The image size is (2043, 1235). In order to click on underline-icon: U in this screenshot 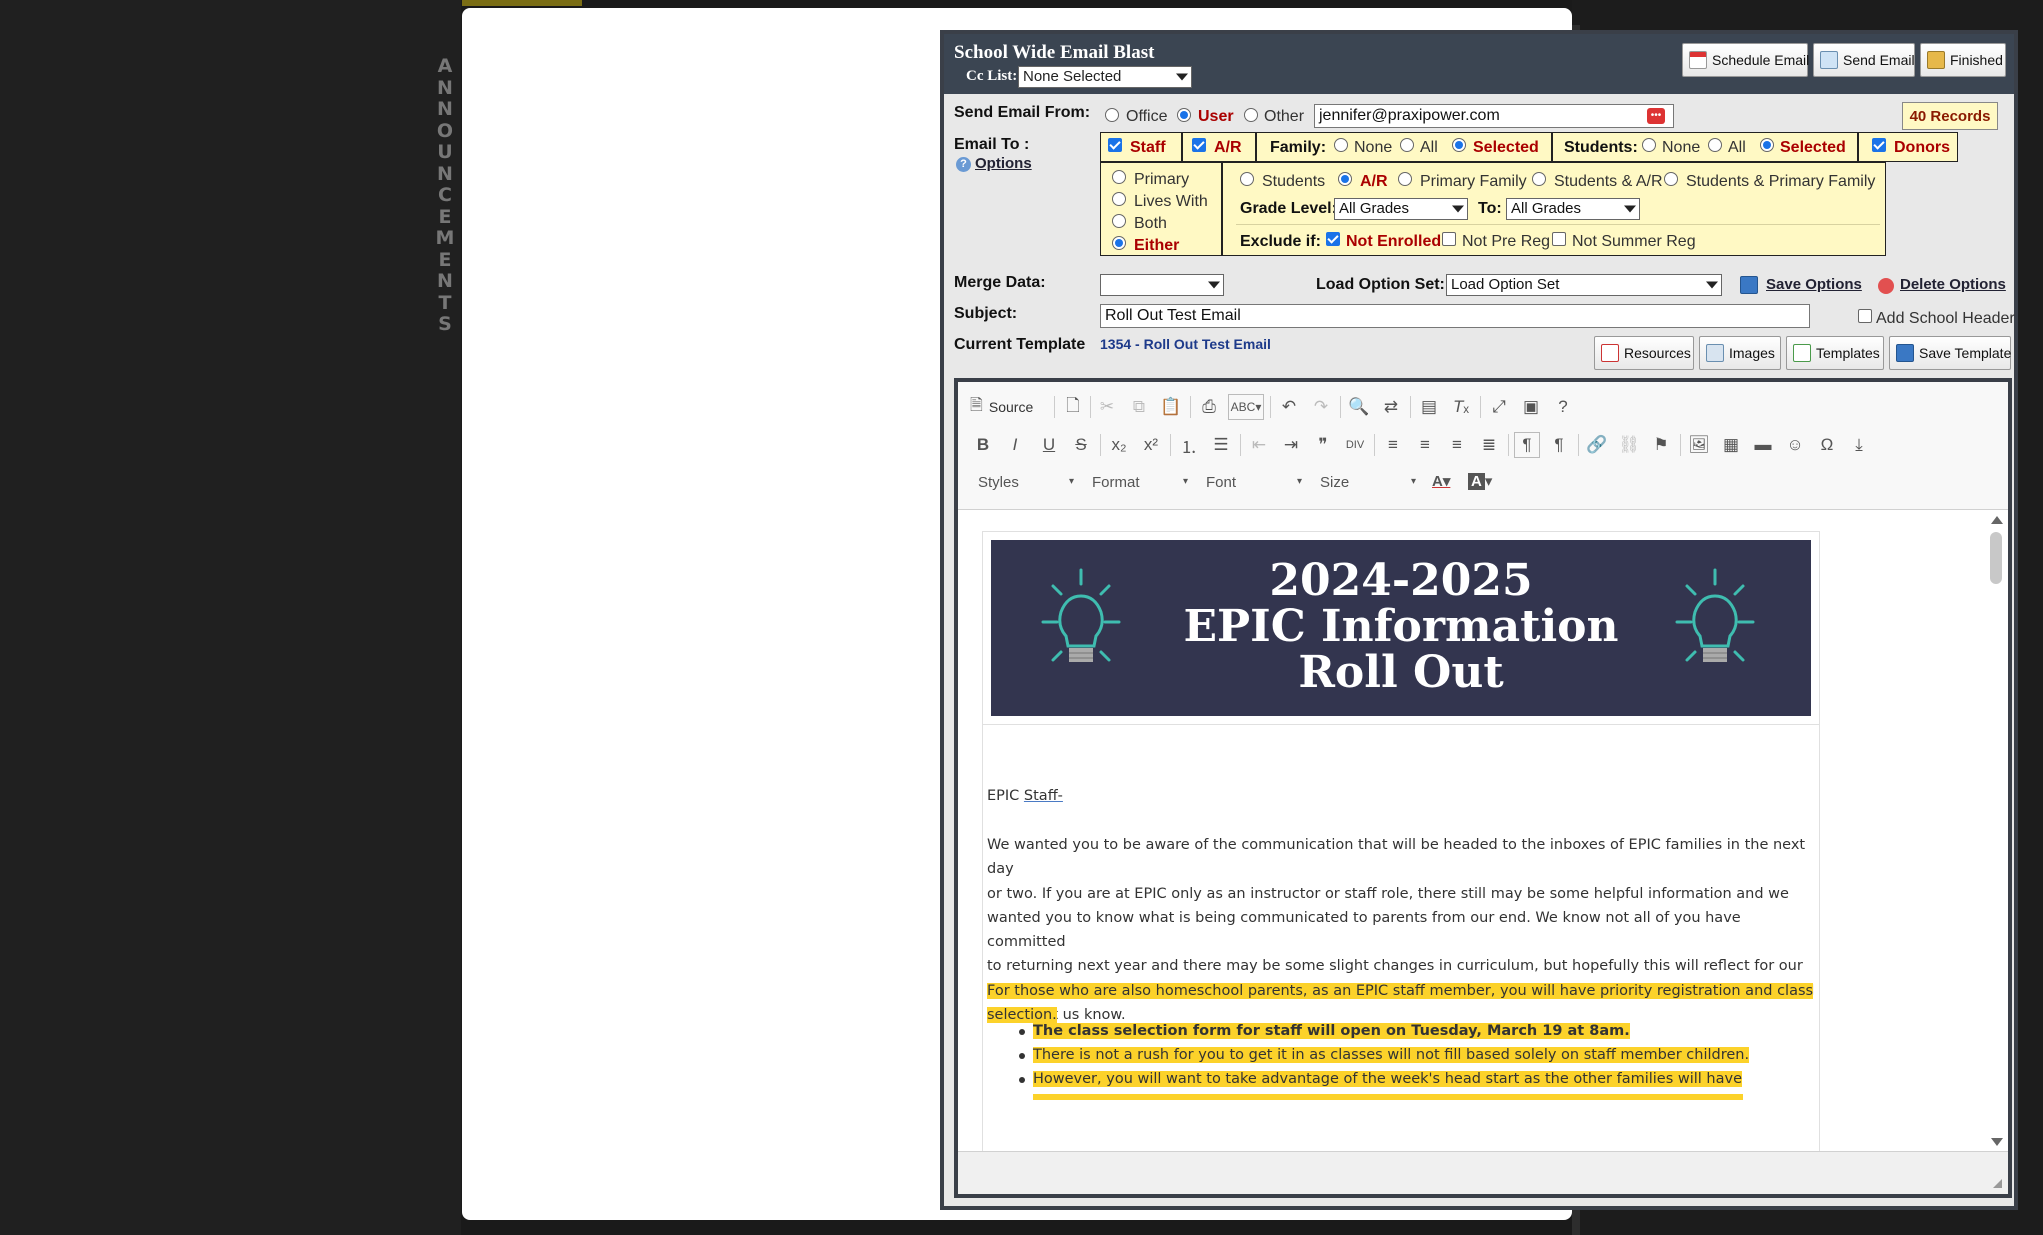, I will do `click(1049, 445)`.